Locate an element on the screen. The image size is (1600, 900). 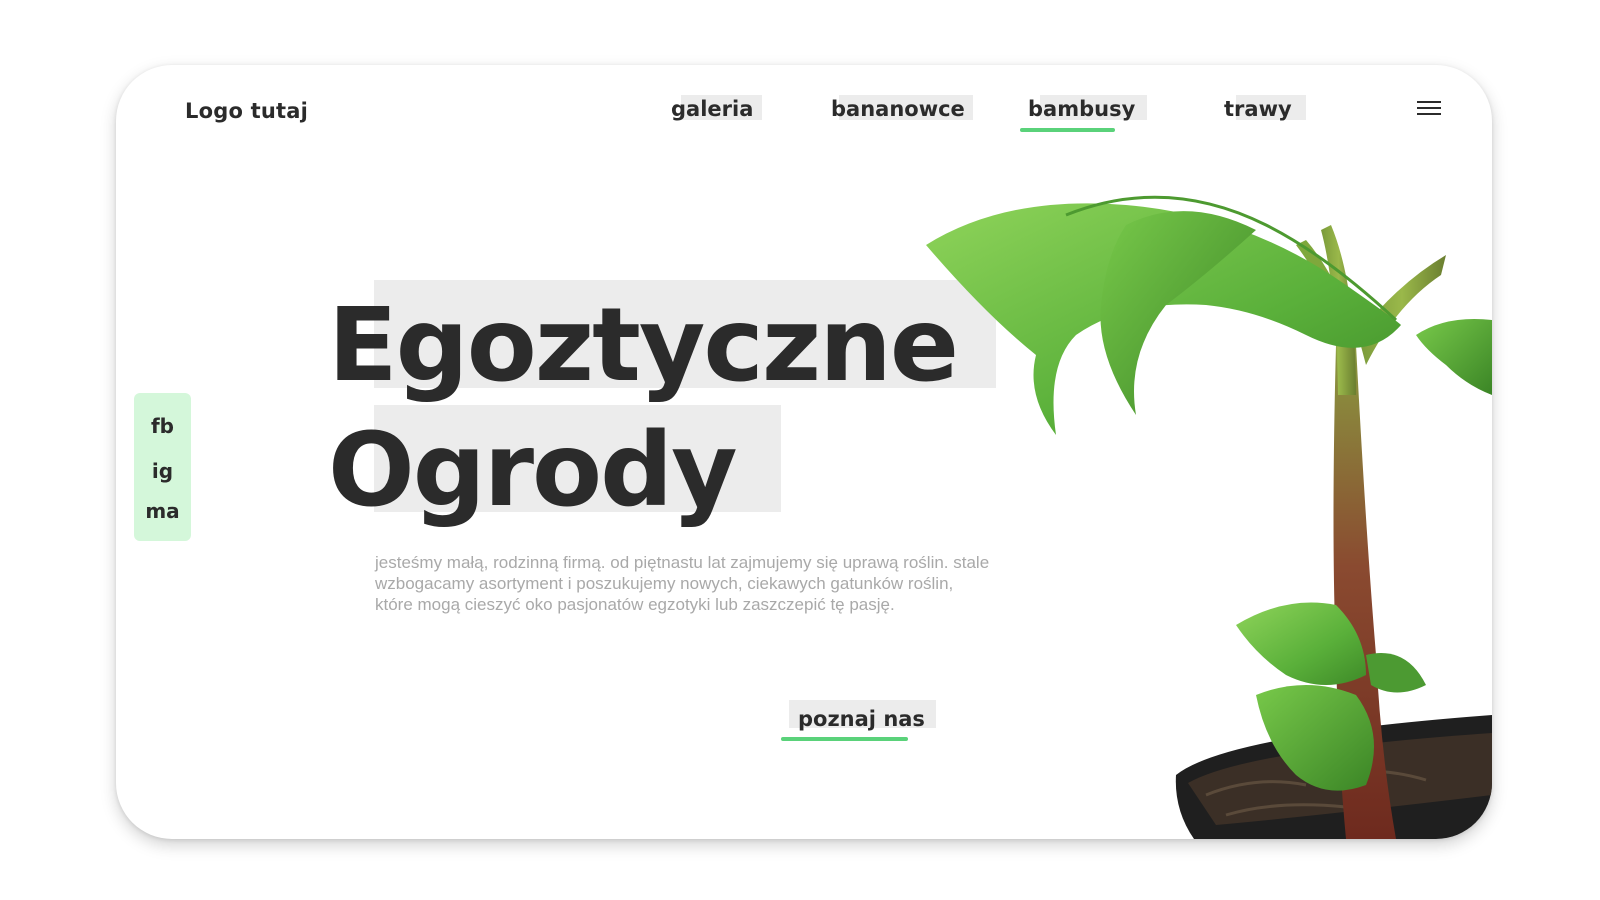
active-underline is located at coordinates (1067, 130).